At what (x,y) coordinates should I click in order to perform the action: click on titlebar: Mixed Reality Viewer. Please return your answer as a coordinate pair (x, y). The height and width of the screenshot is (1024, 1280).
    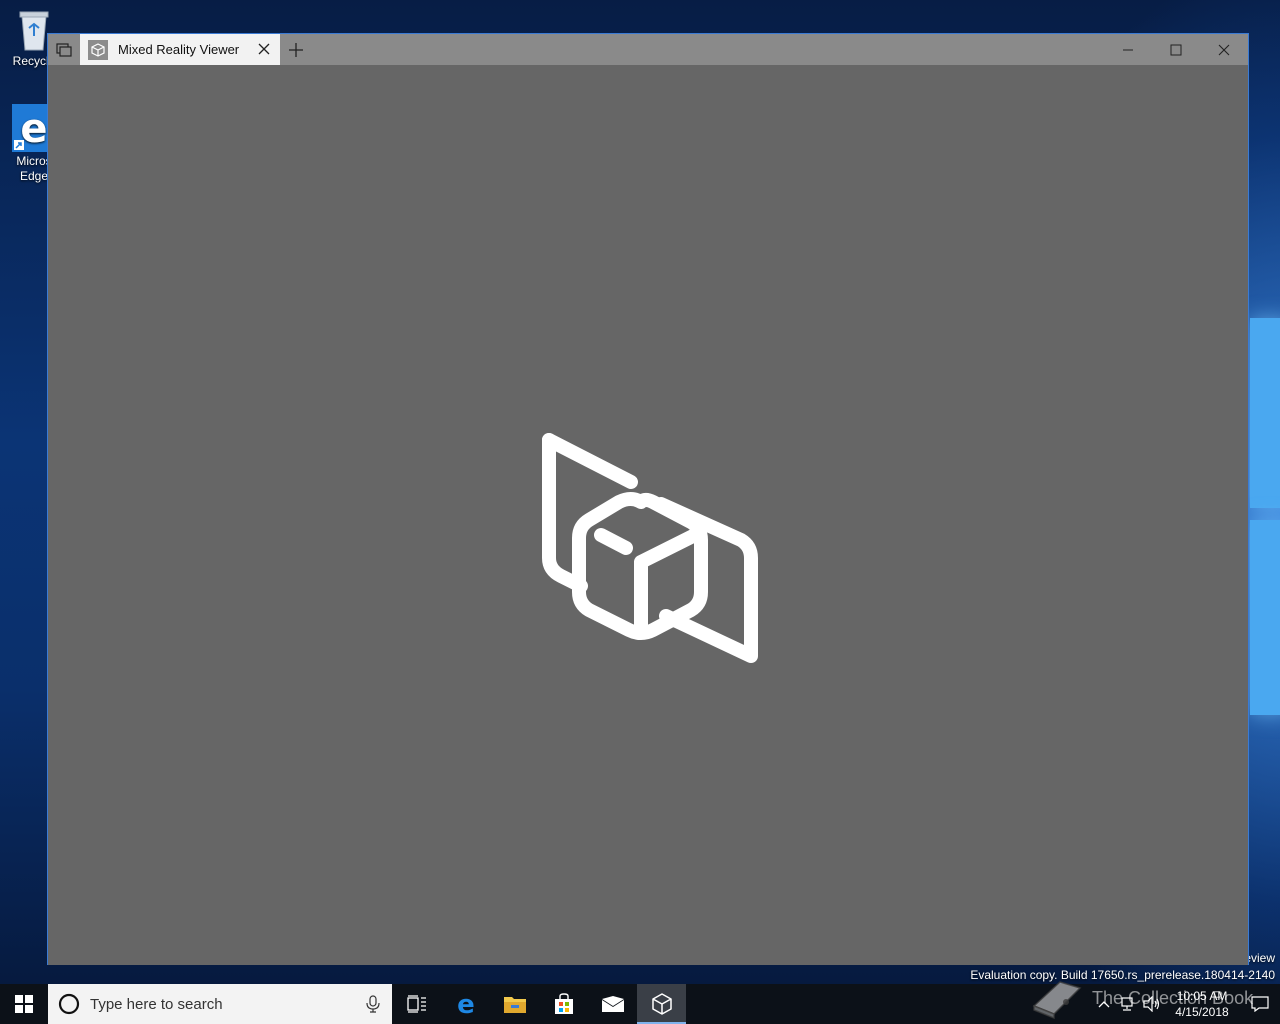
    Looking at the image, I should click on (648, 49).